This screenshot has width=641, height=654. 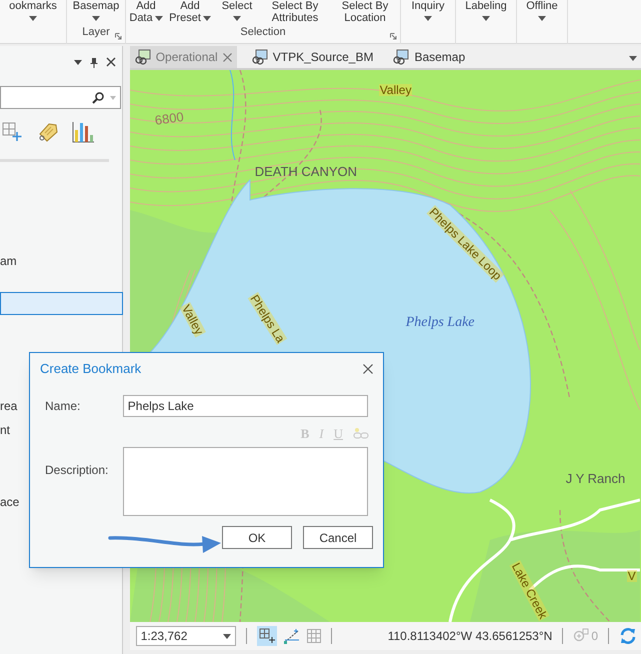 What do you see at coordinates (77, 470) in the screenshot?
I see `field-label: Description:` at bounding box center [77, 470].